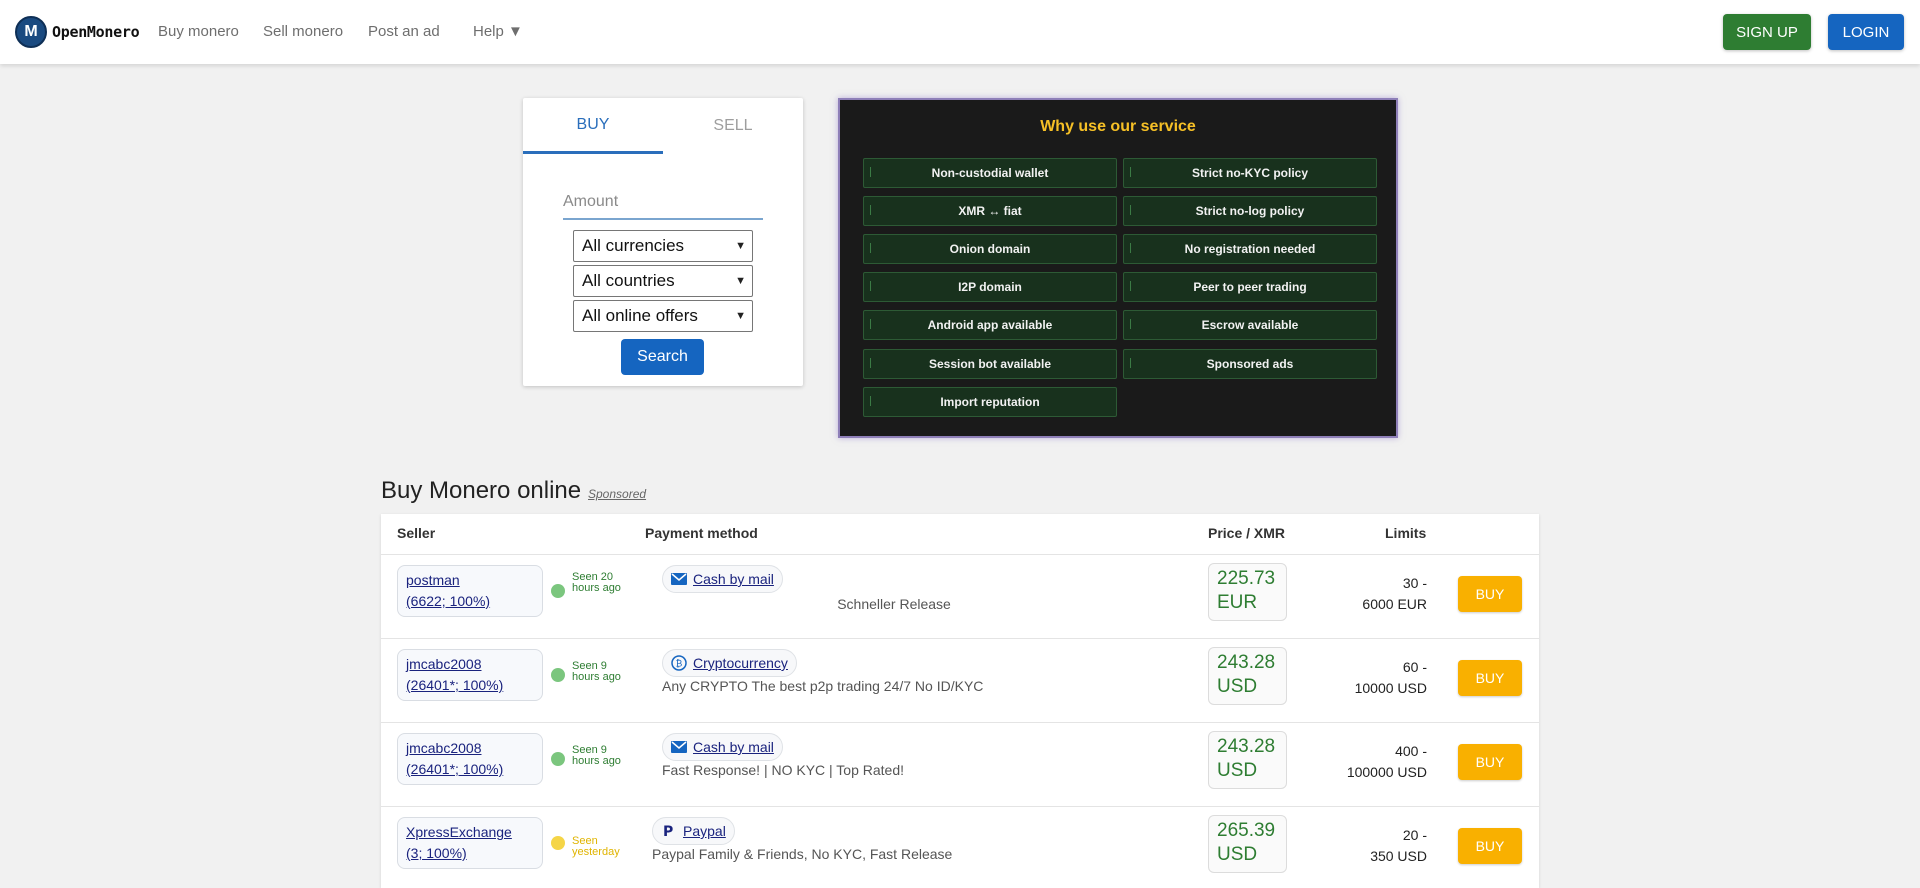  Describe the element at coordinates (1250, 287) in the screenshot. I see `feature-item: Peer to peer trading` at that location.